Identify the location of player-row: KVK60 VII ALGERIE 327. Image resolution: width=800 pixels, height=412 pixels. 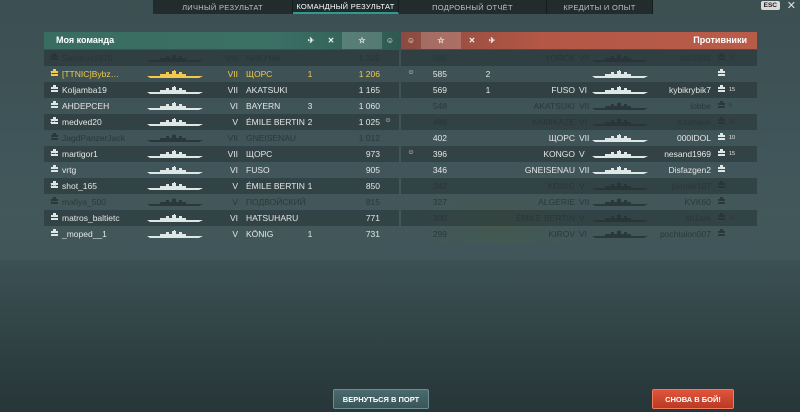
(579, 202).